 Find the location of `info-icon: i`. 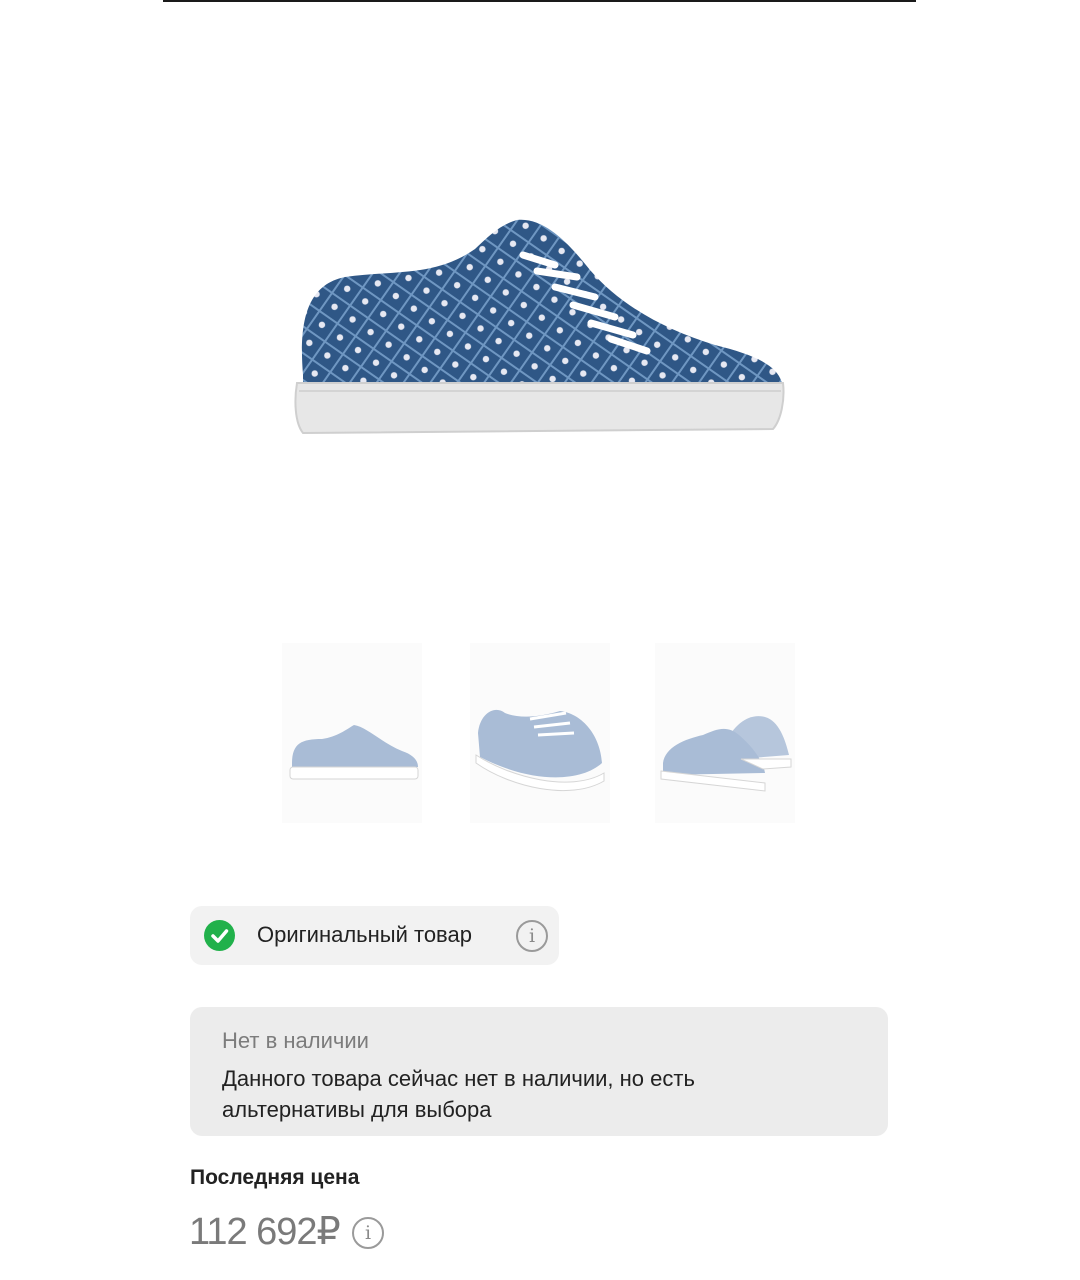

info-icon: i is located at coordinates (532, 936).